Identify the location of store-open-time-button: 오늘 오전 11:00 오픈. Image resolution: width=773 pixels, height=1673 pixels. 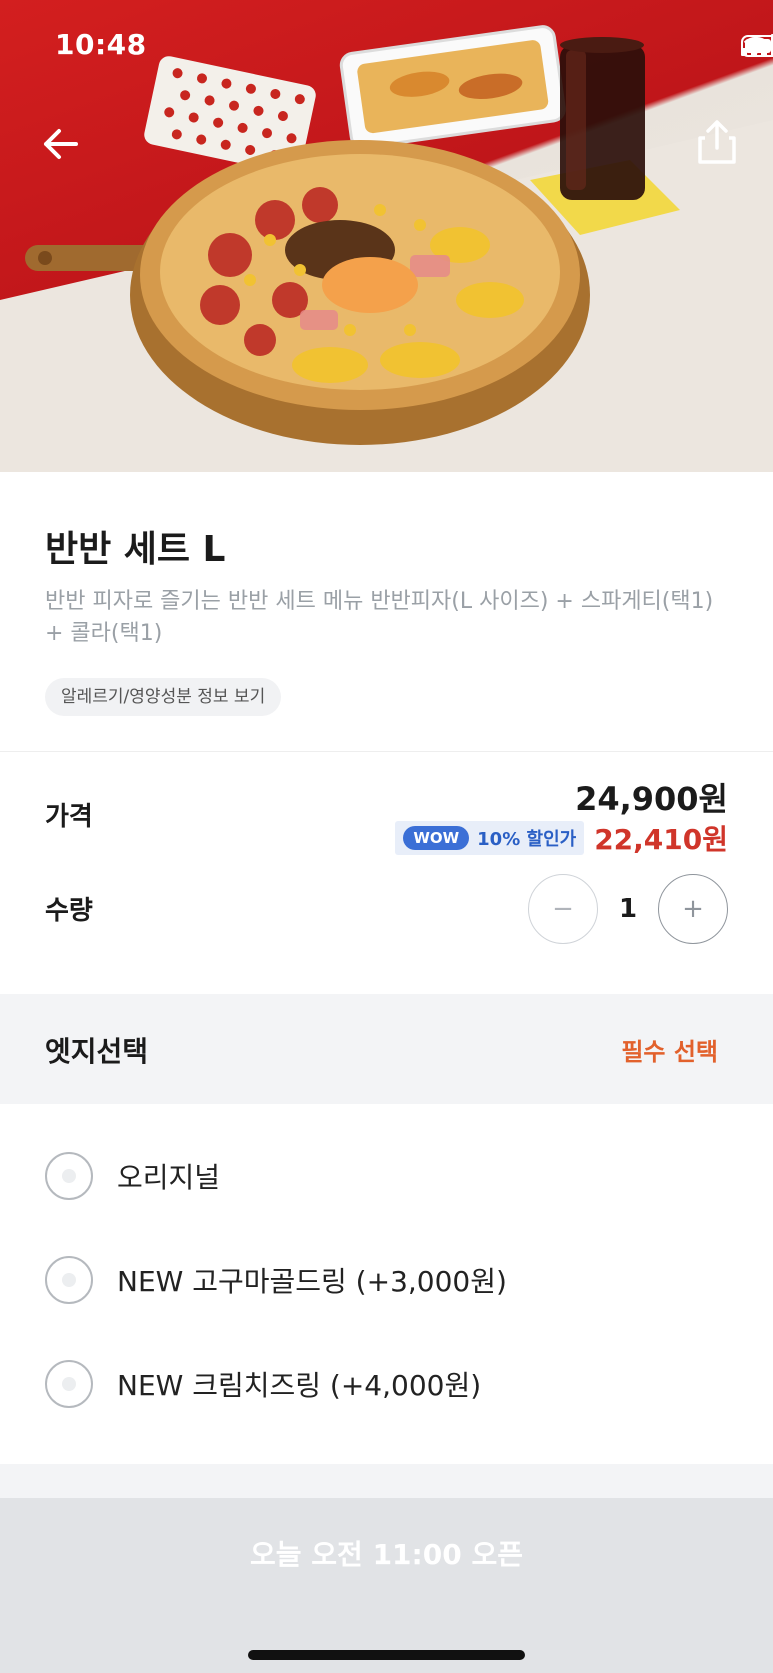
(386, 1553).